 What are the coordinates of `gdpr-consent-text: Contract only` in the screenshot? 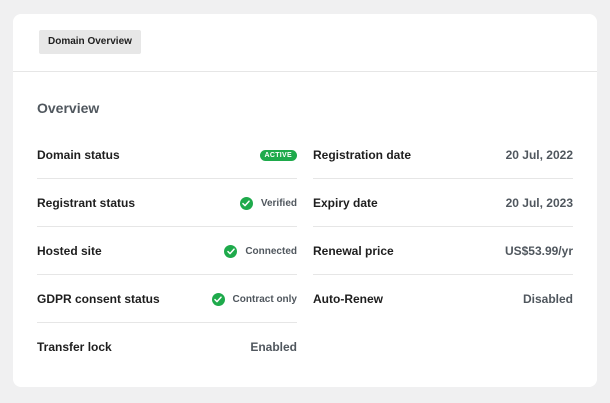 It's located at (264, 299).